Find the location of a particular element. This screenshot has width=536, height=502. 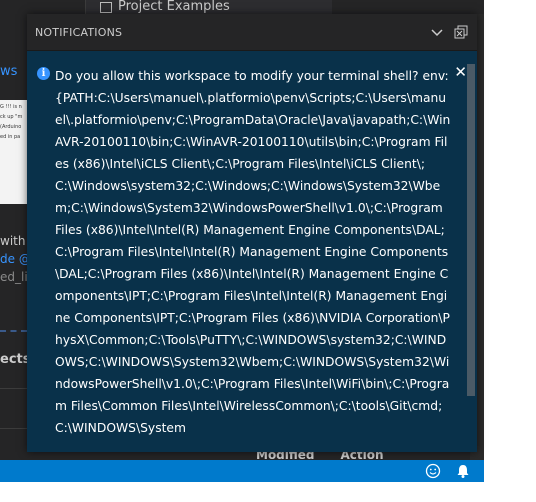

info-icon: i is located at coordinates (43, 73).